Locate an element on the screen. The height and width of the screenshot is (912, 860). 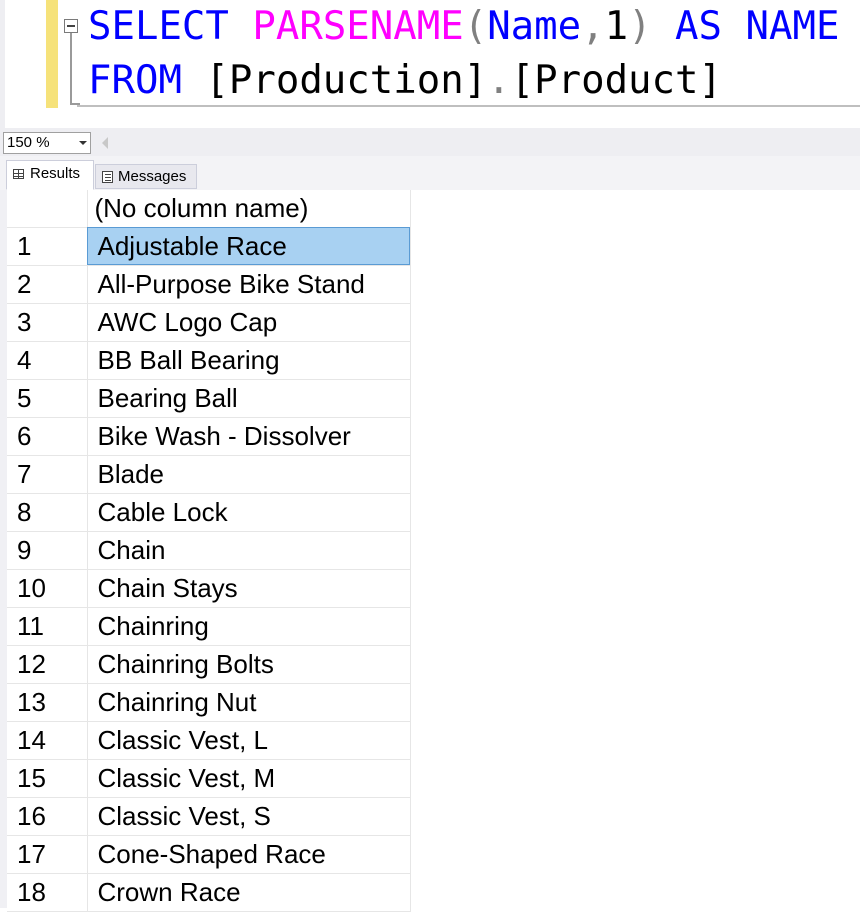
code-line-2: FROM [Production].[Product] is located at coordinates (405, 81).